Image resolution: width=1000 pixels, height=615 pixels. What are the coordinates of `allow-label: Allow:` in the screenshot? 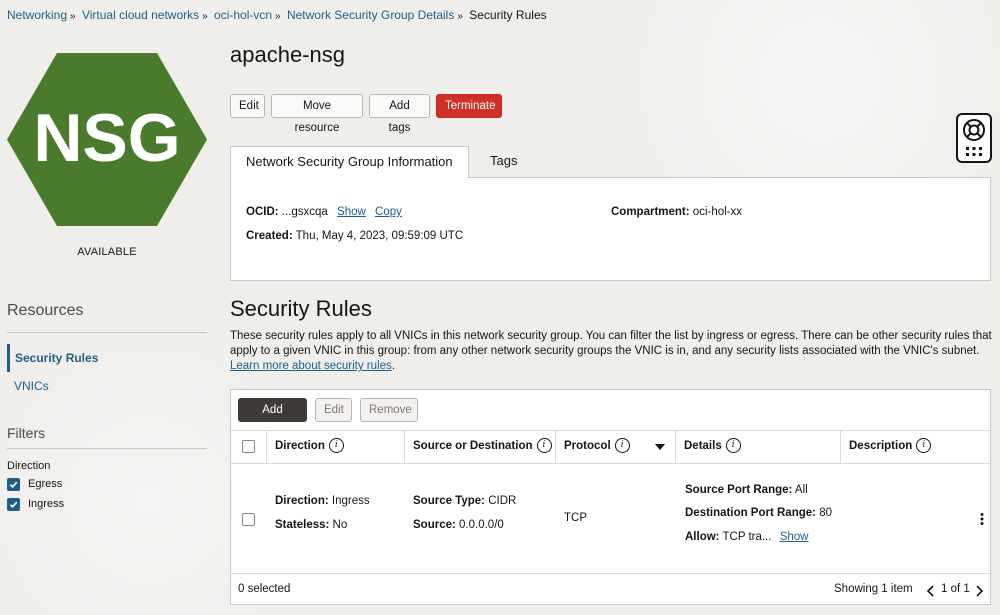 It's located at (702, 537).